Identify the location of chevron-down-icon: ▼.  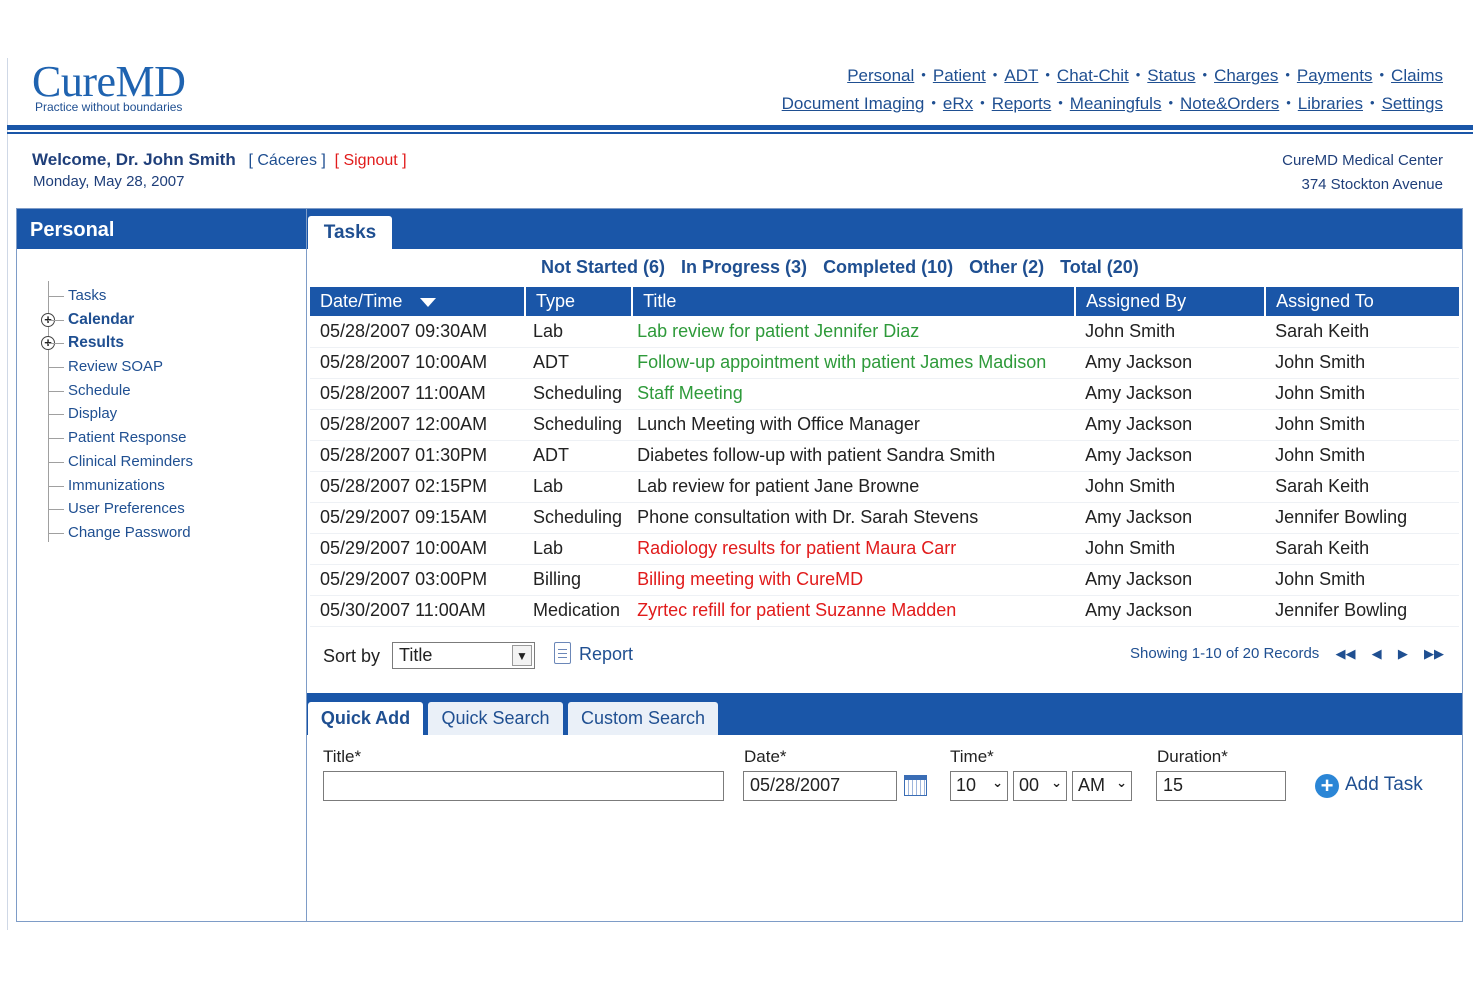
(522, 655).